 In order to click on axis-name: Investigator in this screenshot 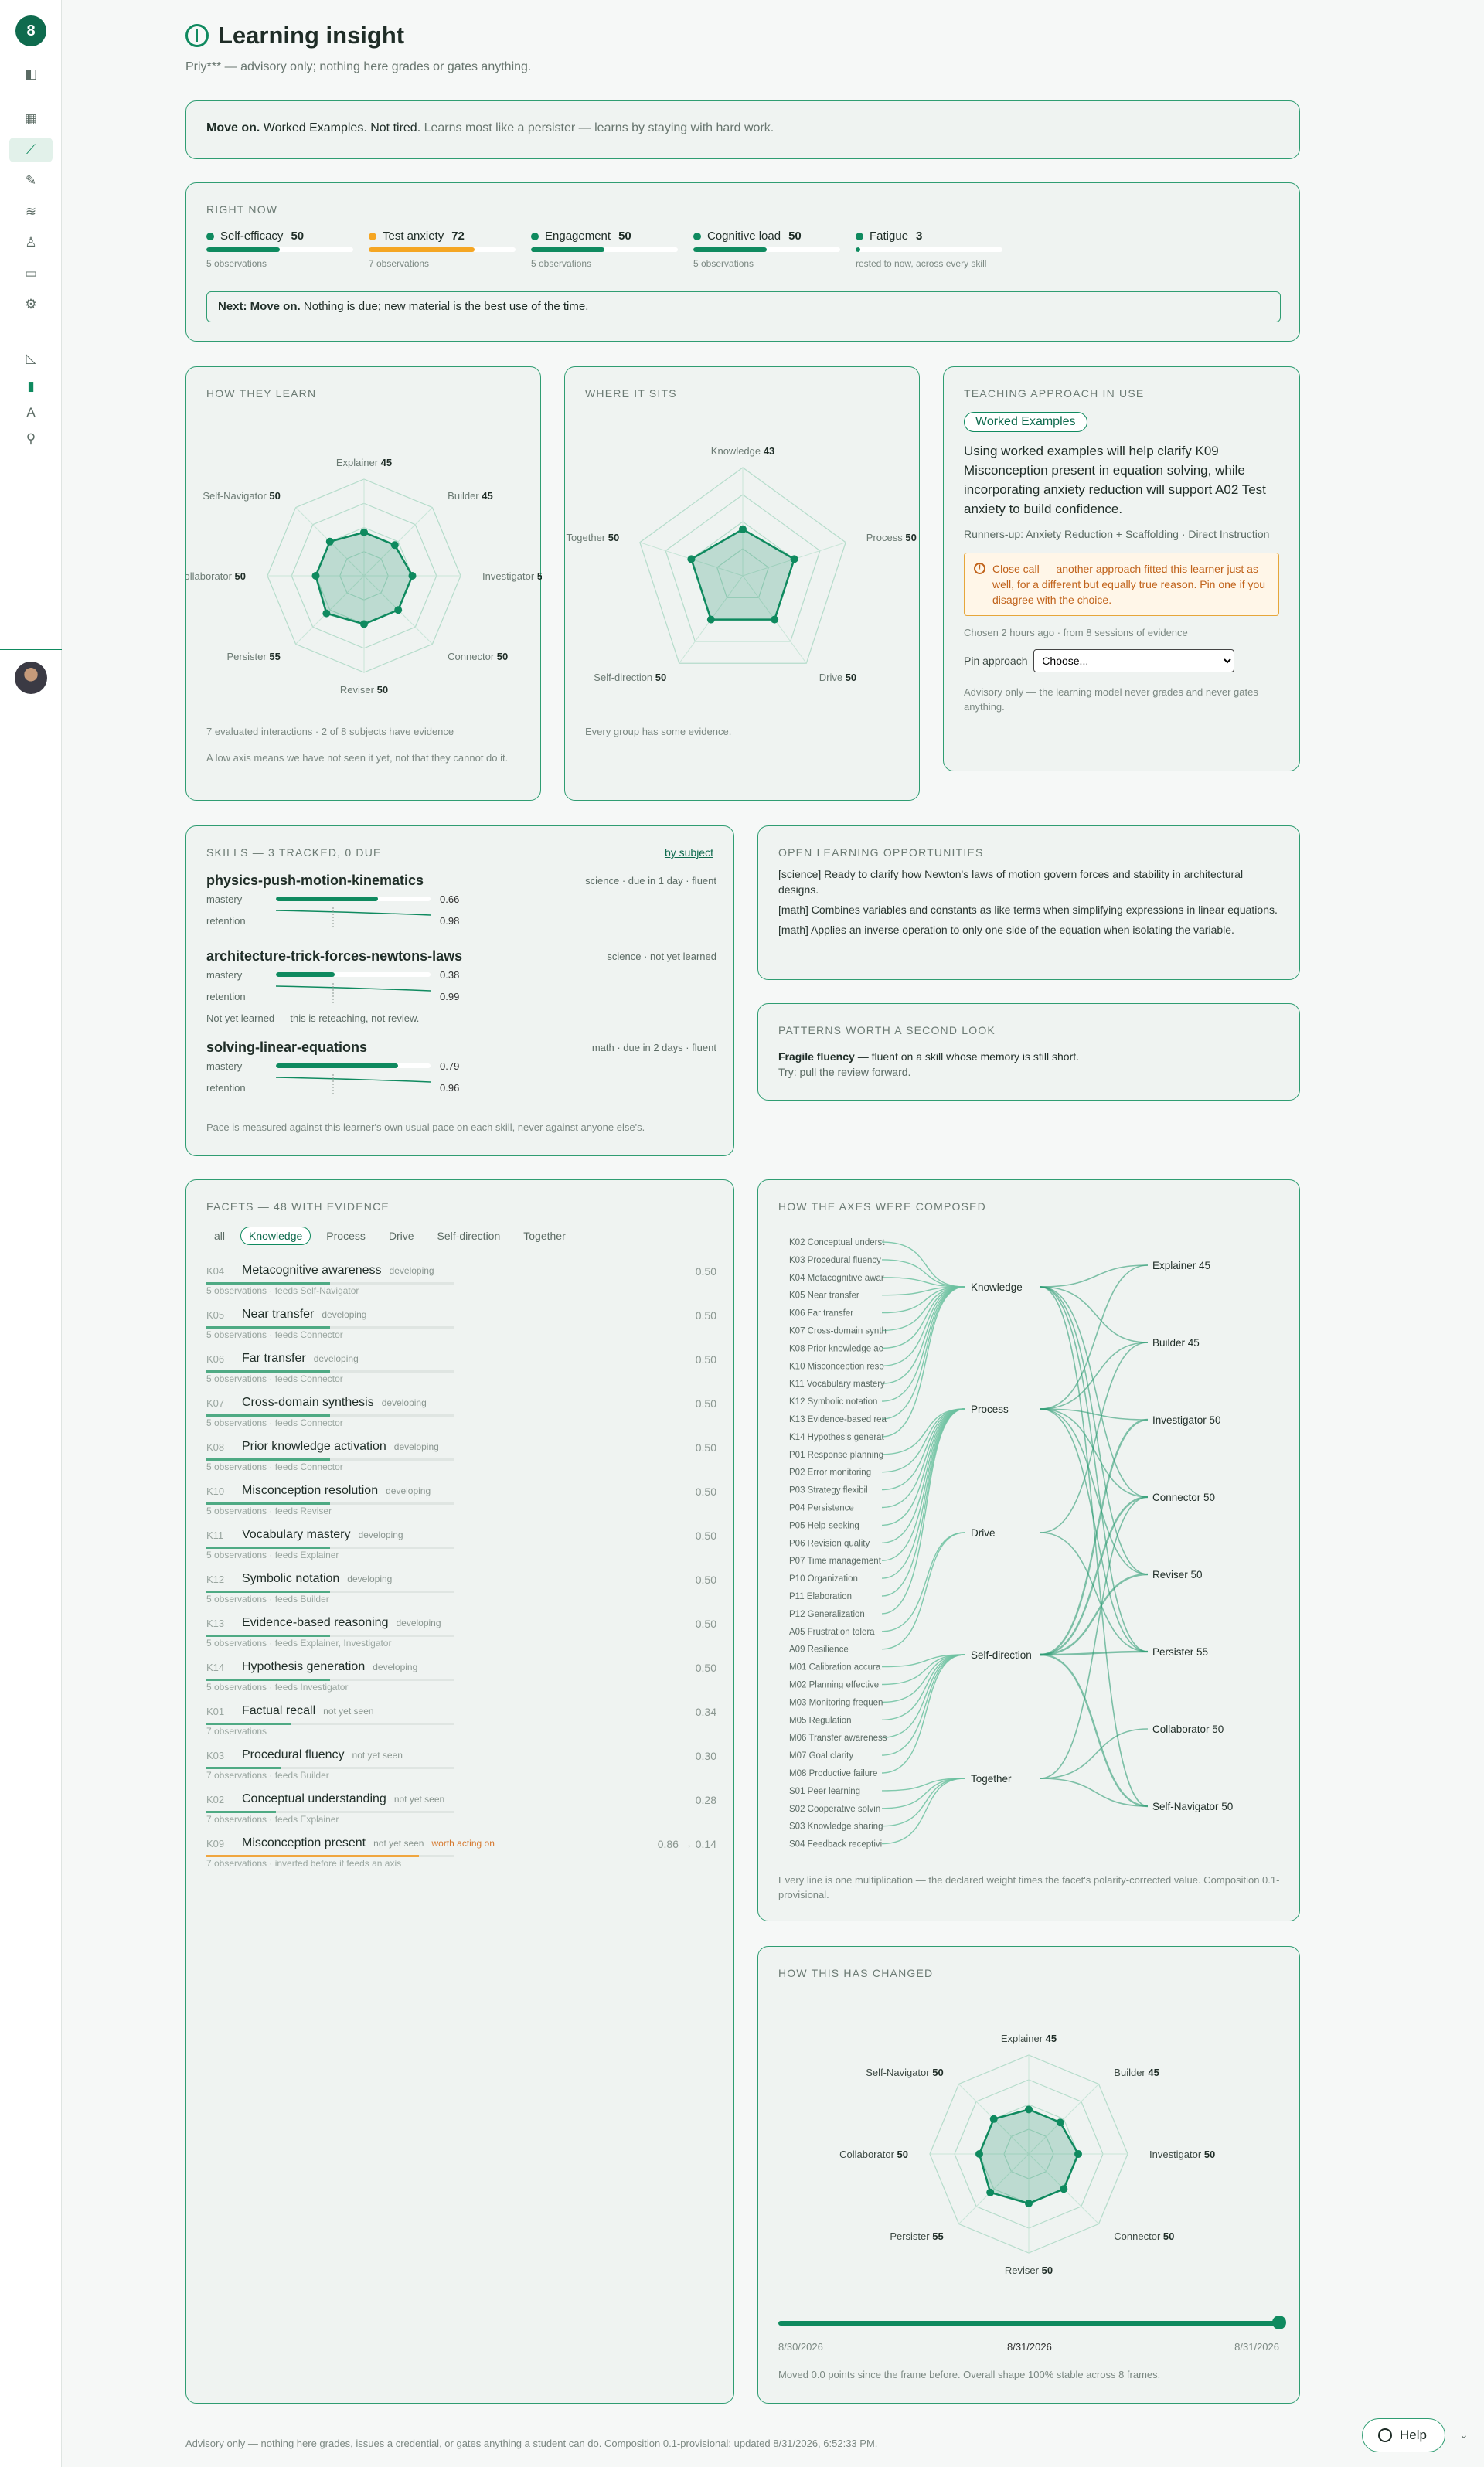, I will do `click(508, 576)`.